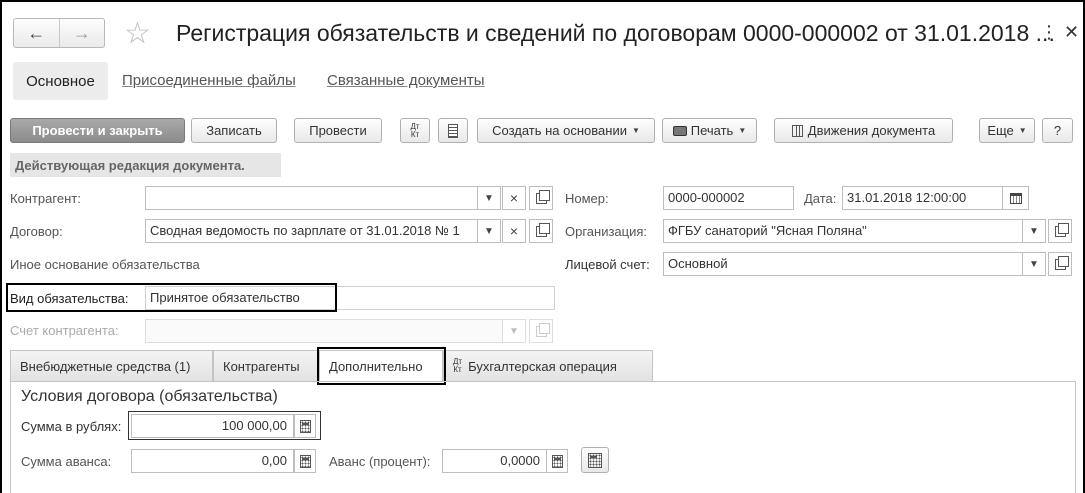  I want to click on counterparty-account-open-button, so click(541, 331).